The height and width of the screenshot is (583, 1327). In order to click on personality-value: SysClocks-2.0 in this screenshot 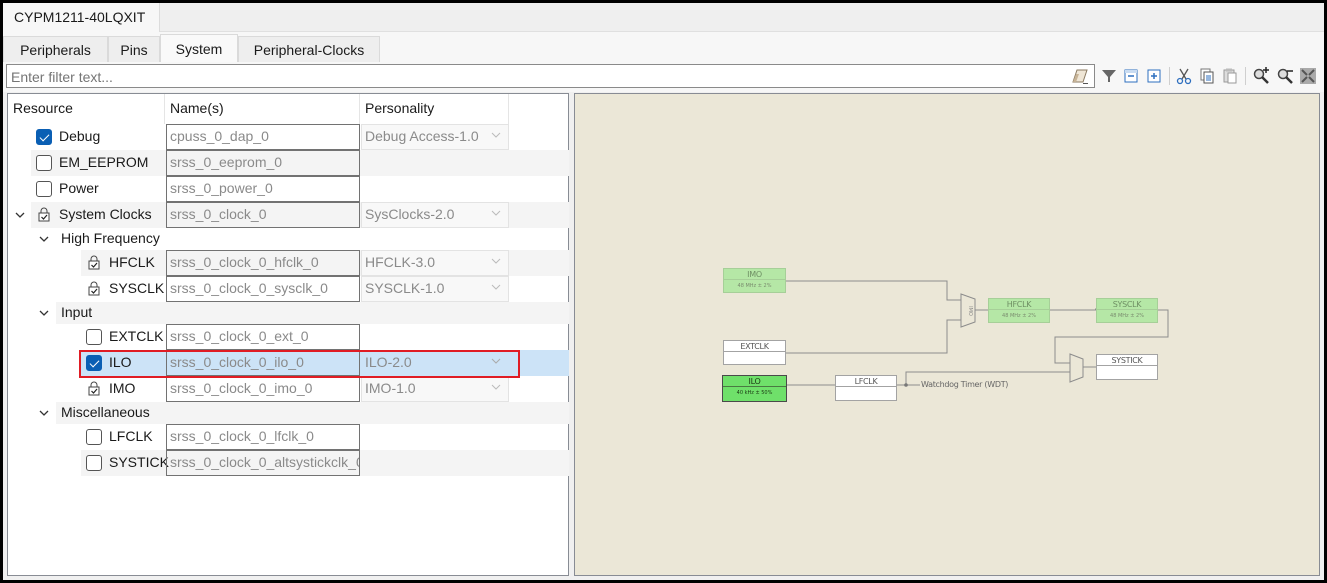, I will do `click(410, 214)`.